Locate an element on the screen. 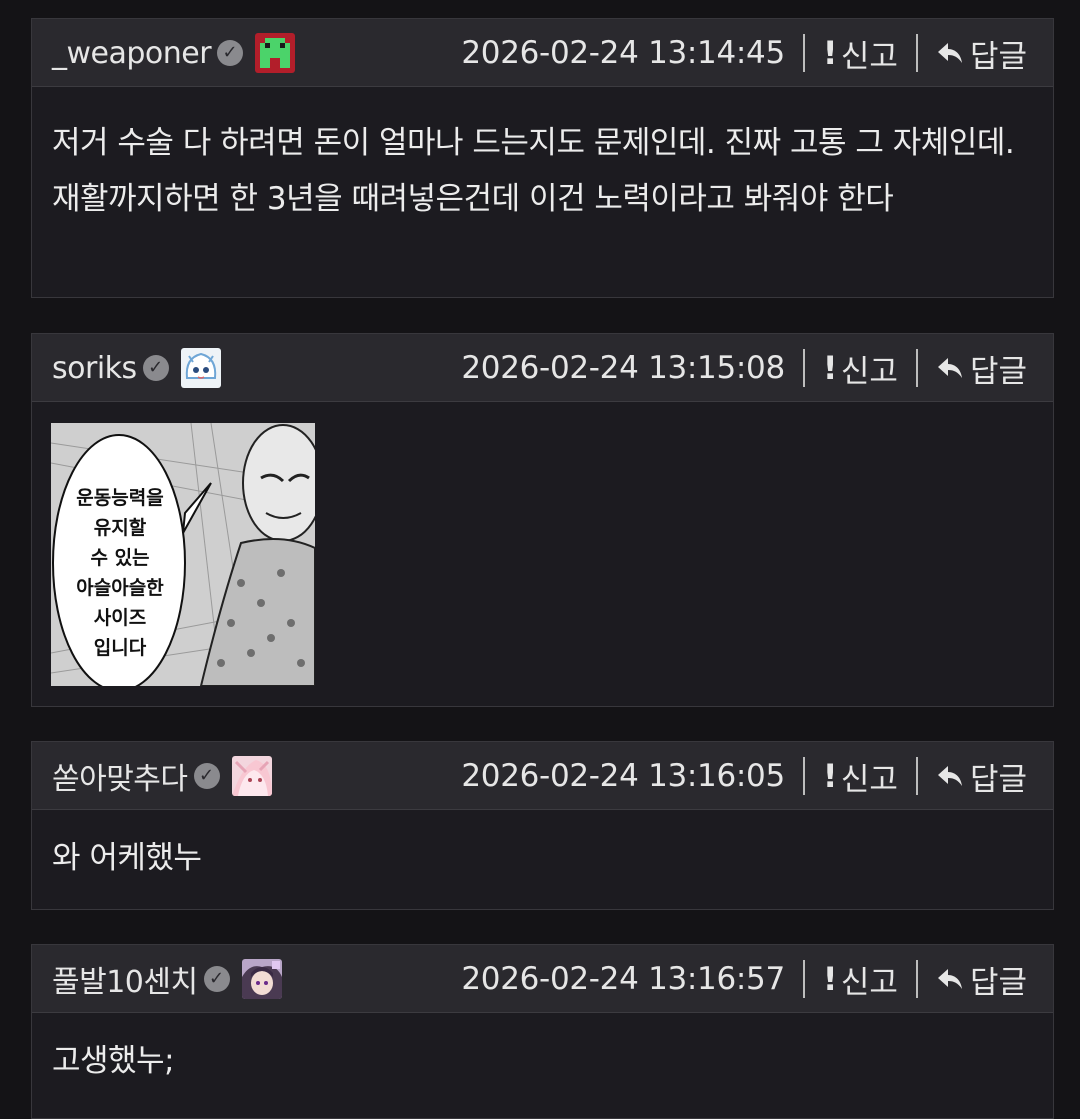  anime-character-avatar-icon is located at coordinates (261, 979).